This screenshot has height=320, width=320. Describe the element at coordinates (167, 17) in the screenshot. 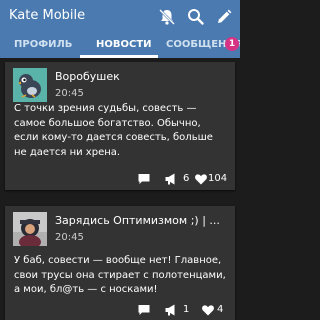

I see `notifications-off-icon` at that location.